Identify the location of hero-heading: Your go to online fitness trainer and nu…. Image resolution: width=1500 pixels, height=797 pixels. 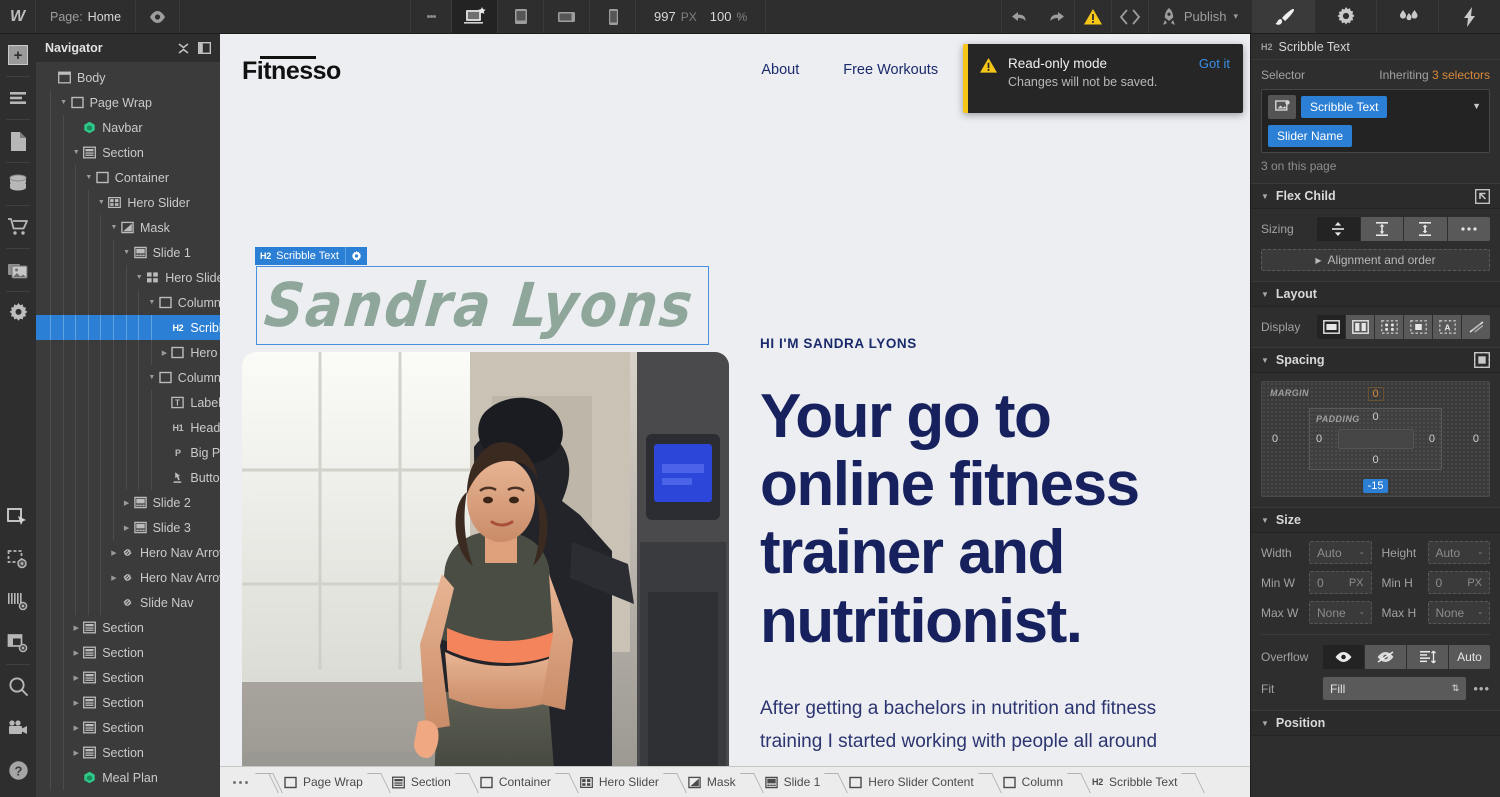
(990, 519).